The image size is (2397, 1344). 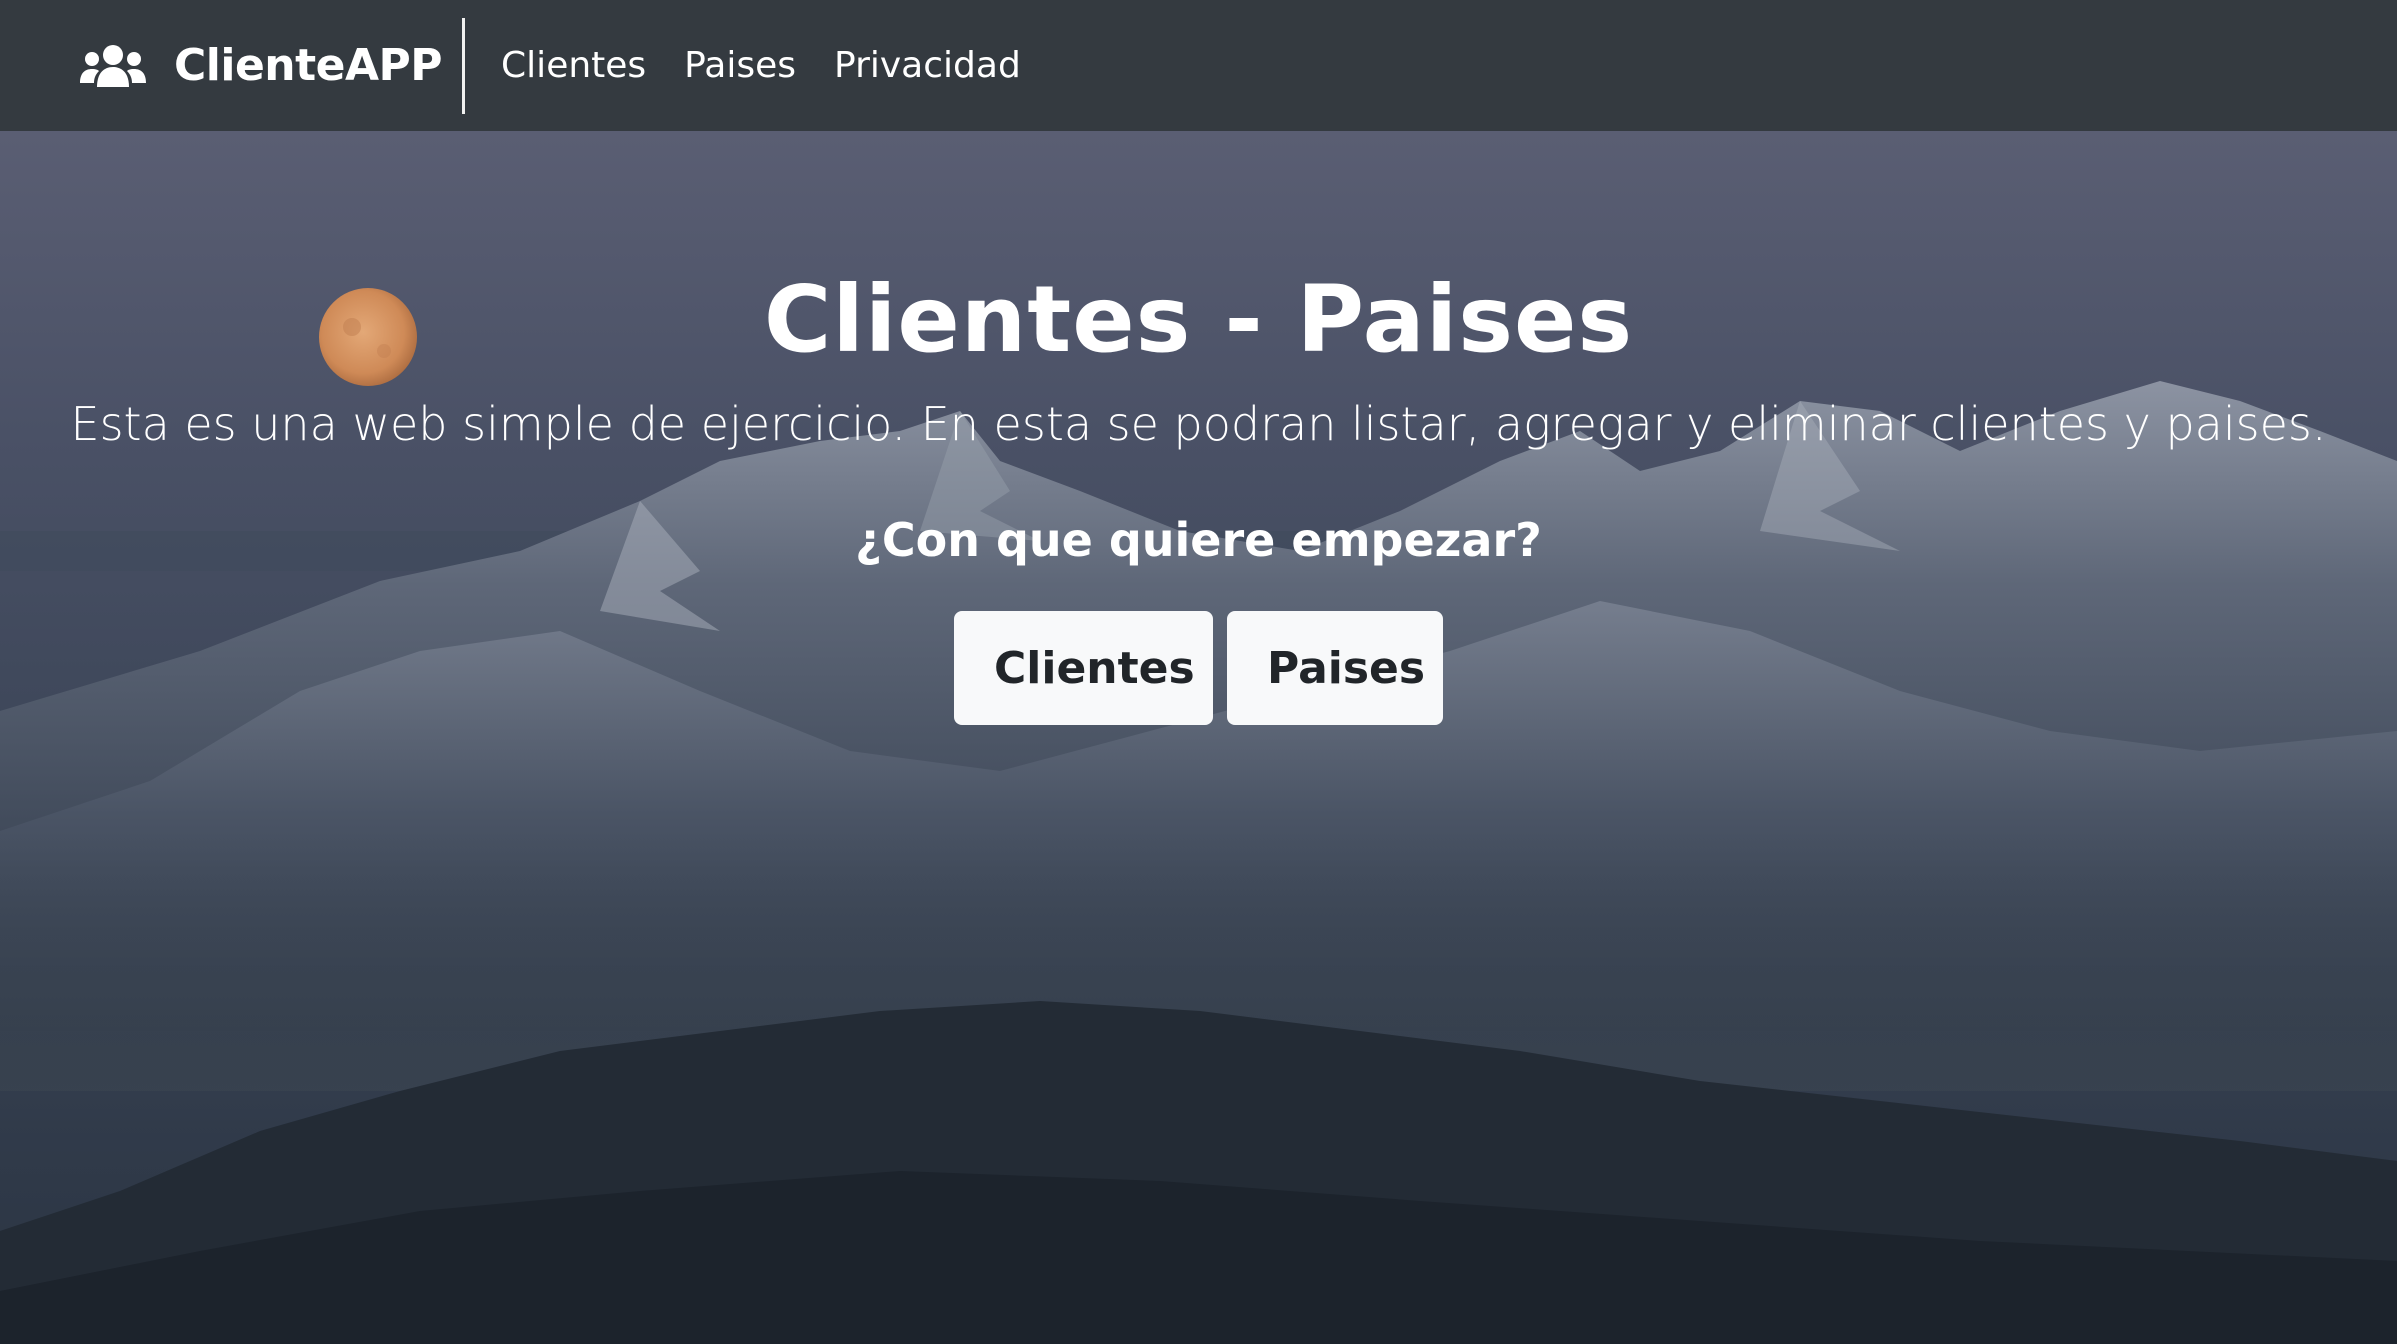 What do you see at coordinates (927, 65) in the screenshot?
I see `nav-link-privacidad: Privacidad` at bounding box center [927, 65].